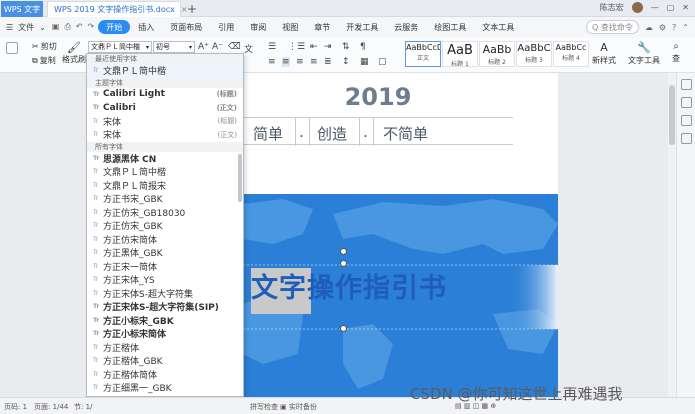 The image size is (695, 414). What do you see at coordinates (686, 138) in the screenshot?
I see `share-icon` at bounding box center [686, 138].